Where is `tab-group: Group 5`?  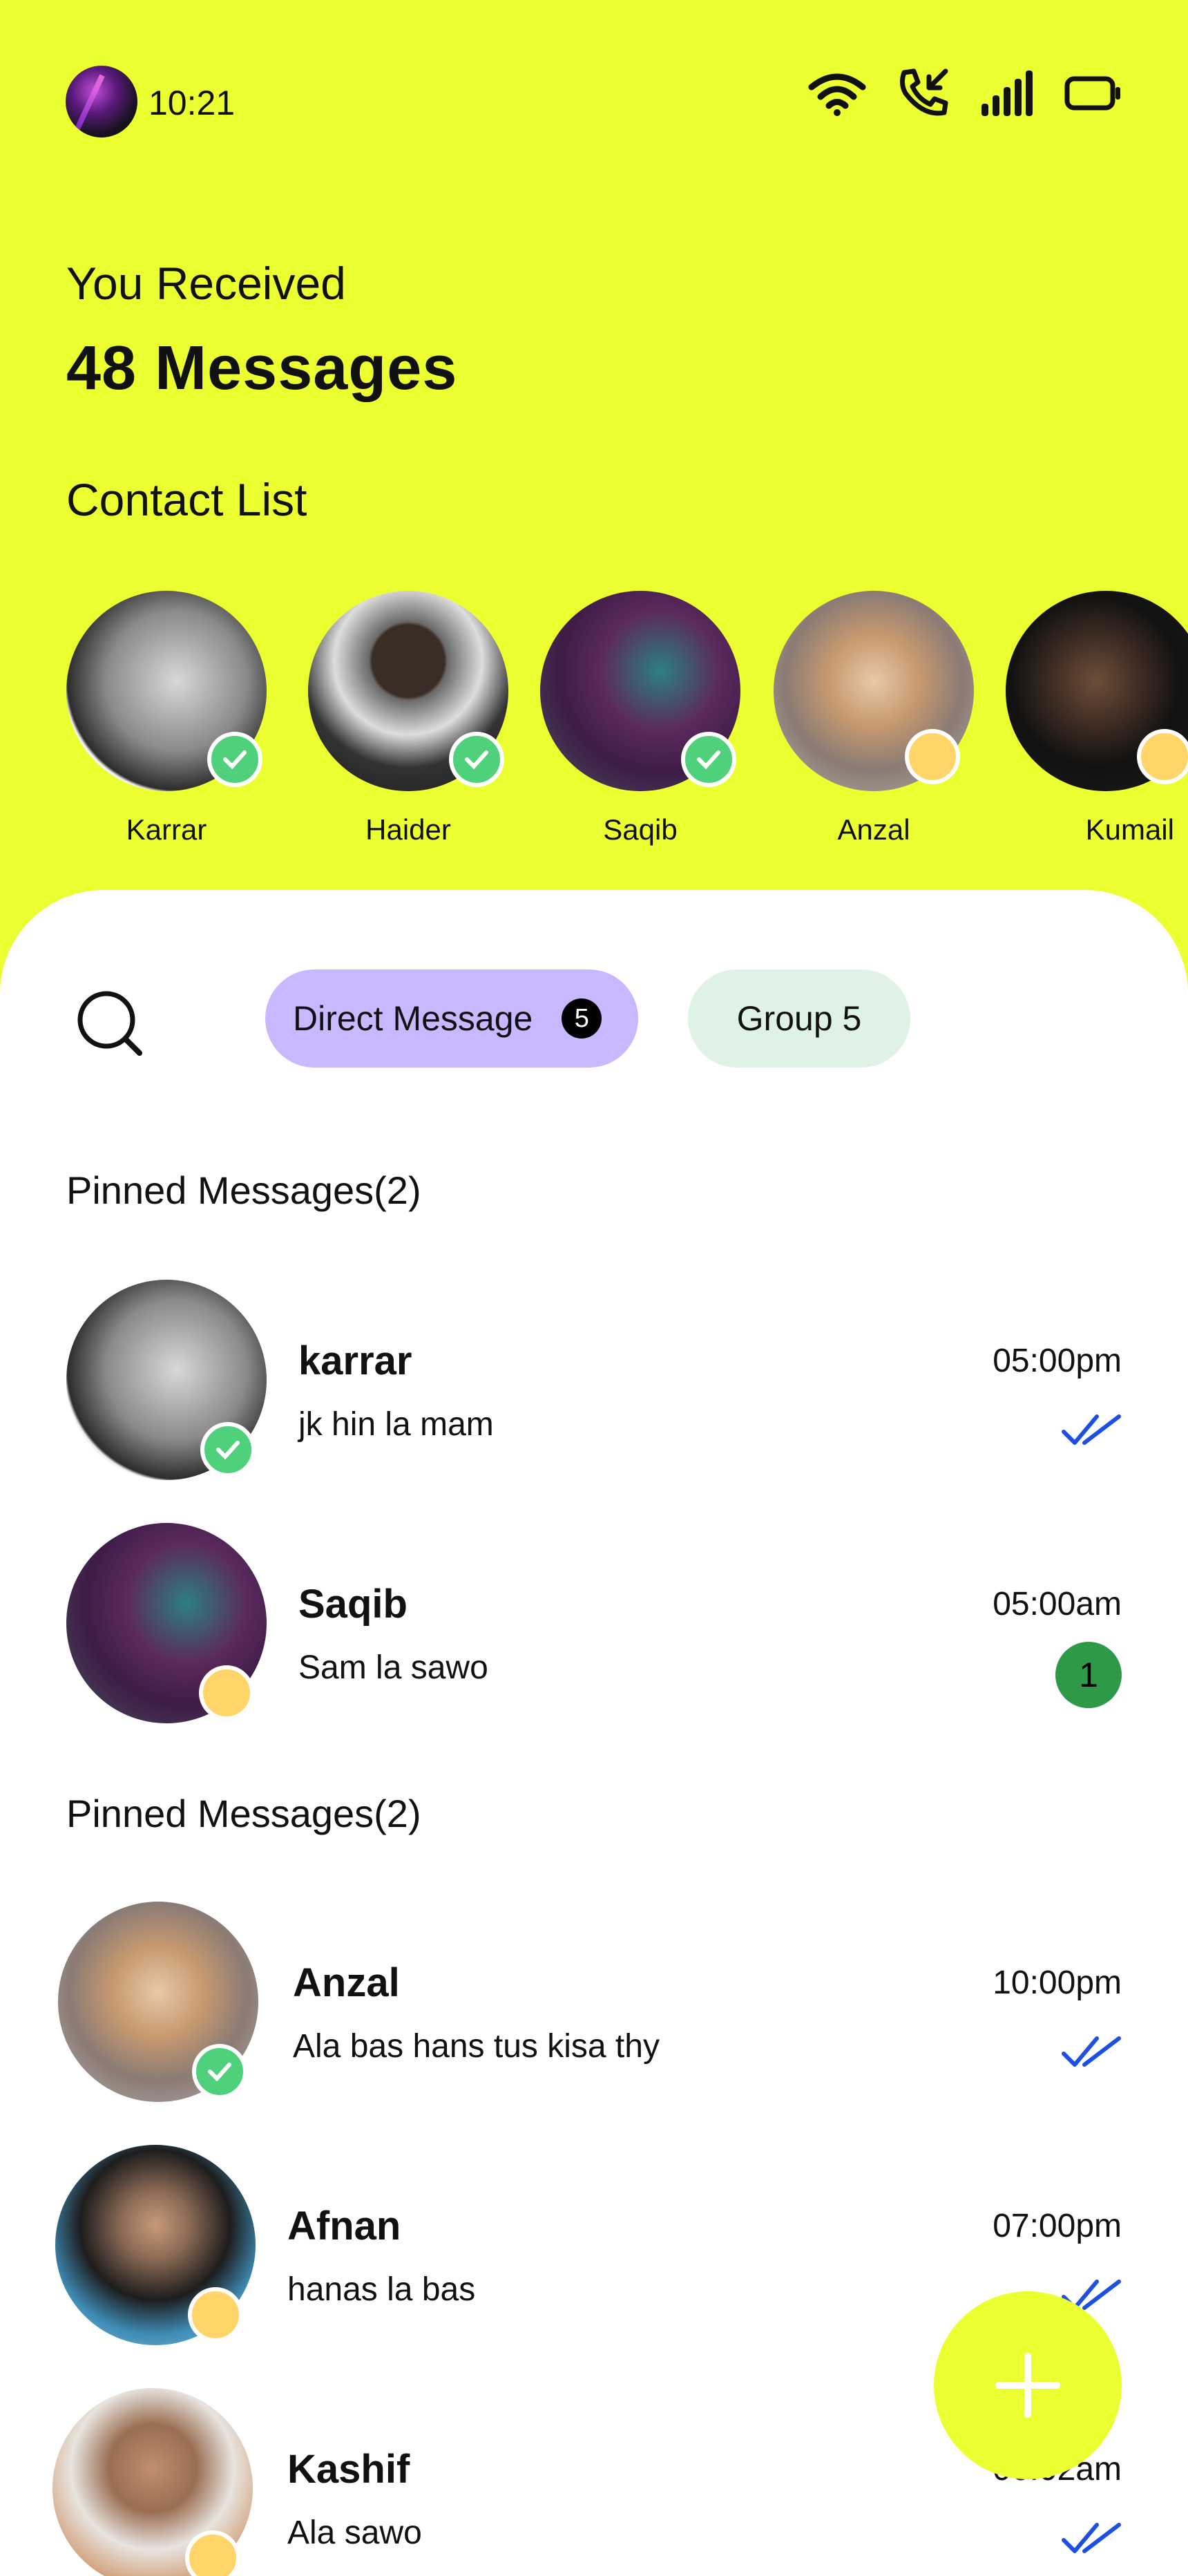
tab-group: Group 5 is located at coordinates (799, 1018).